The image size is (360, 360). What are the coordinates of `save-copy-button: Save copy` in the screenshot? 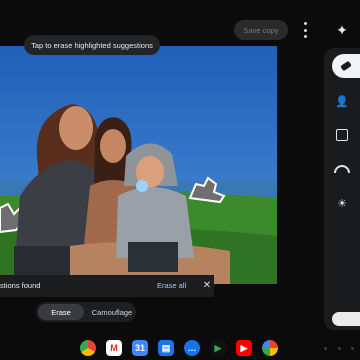 It's located at (261, 30).